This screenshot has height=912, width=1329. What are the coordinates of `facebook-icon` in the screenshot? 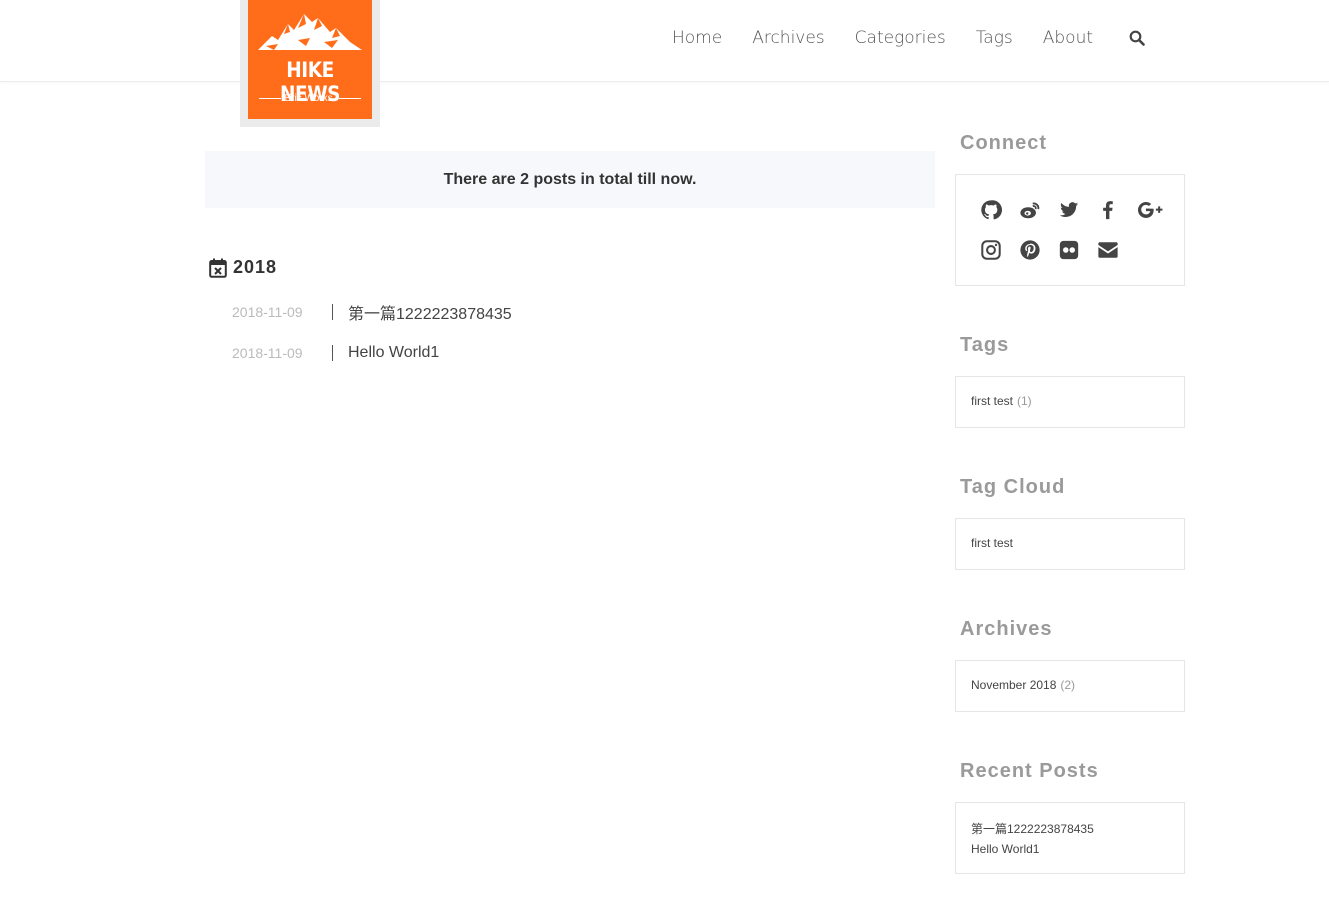 It's located at (1108, 210).